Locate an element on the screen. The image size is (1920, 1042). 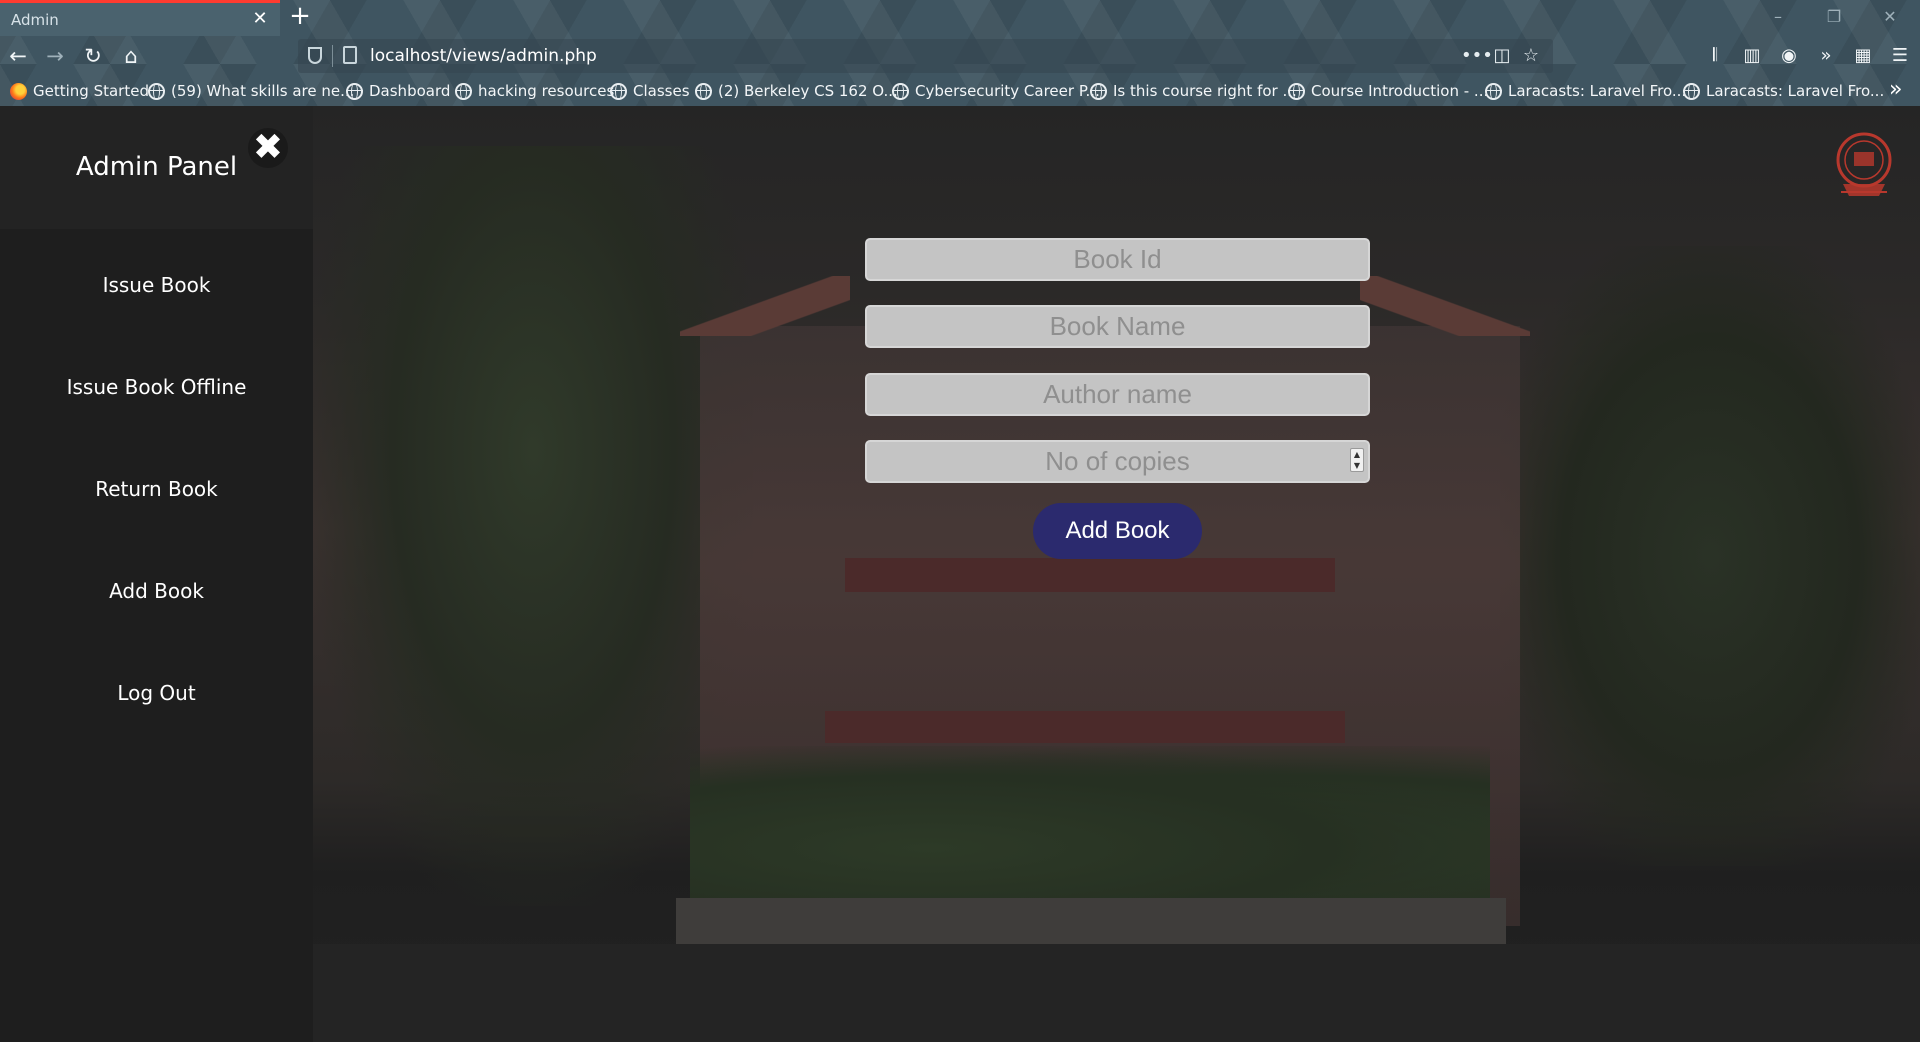
bookmarks-overflow-icon: » is located at coordinates (1895, 90).